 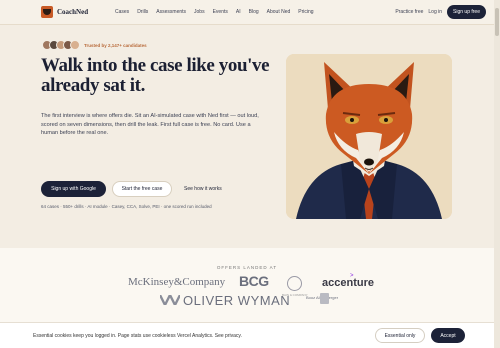 I want to click on brand-logo: CoachNed, so click(x=76, y=12).